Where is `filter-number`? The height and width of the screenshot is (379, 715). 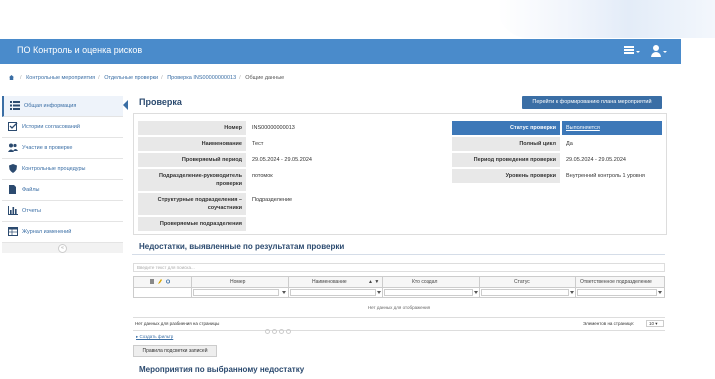 filter-number is located at coordinates (236, 292).